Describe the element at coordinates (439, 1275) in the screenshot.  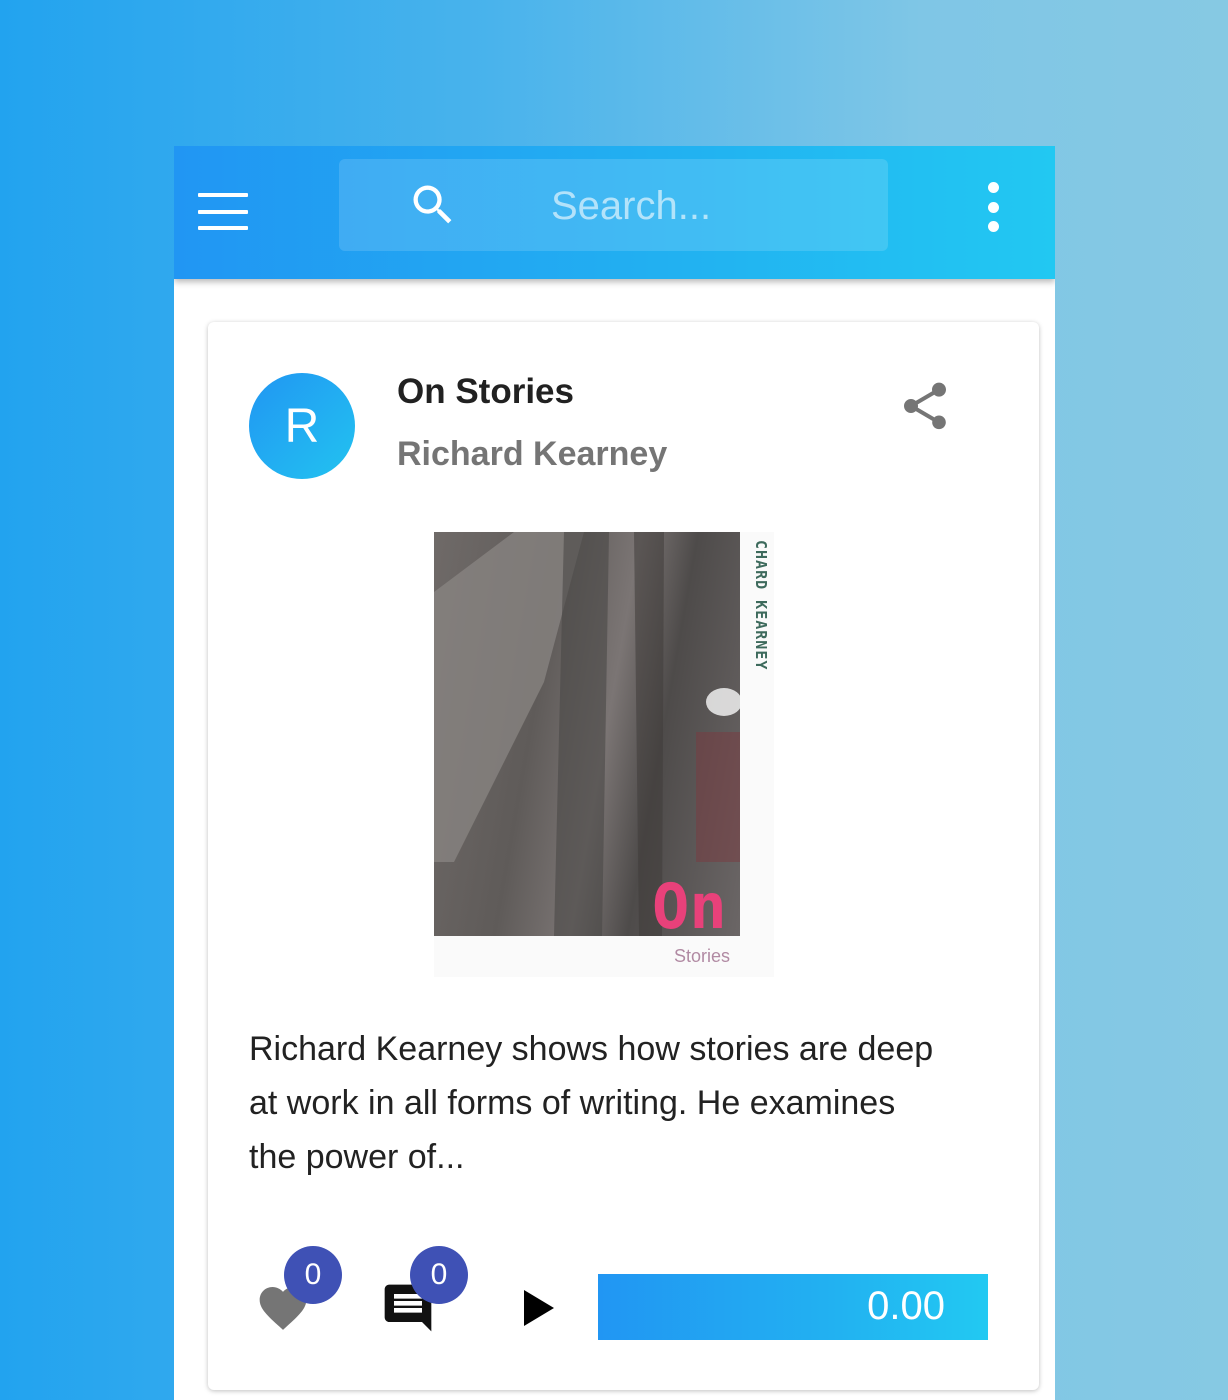
I see `comments-count-badge: 0` at that location.